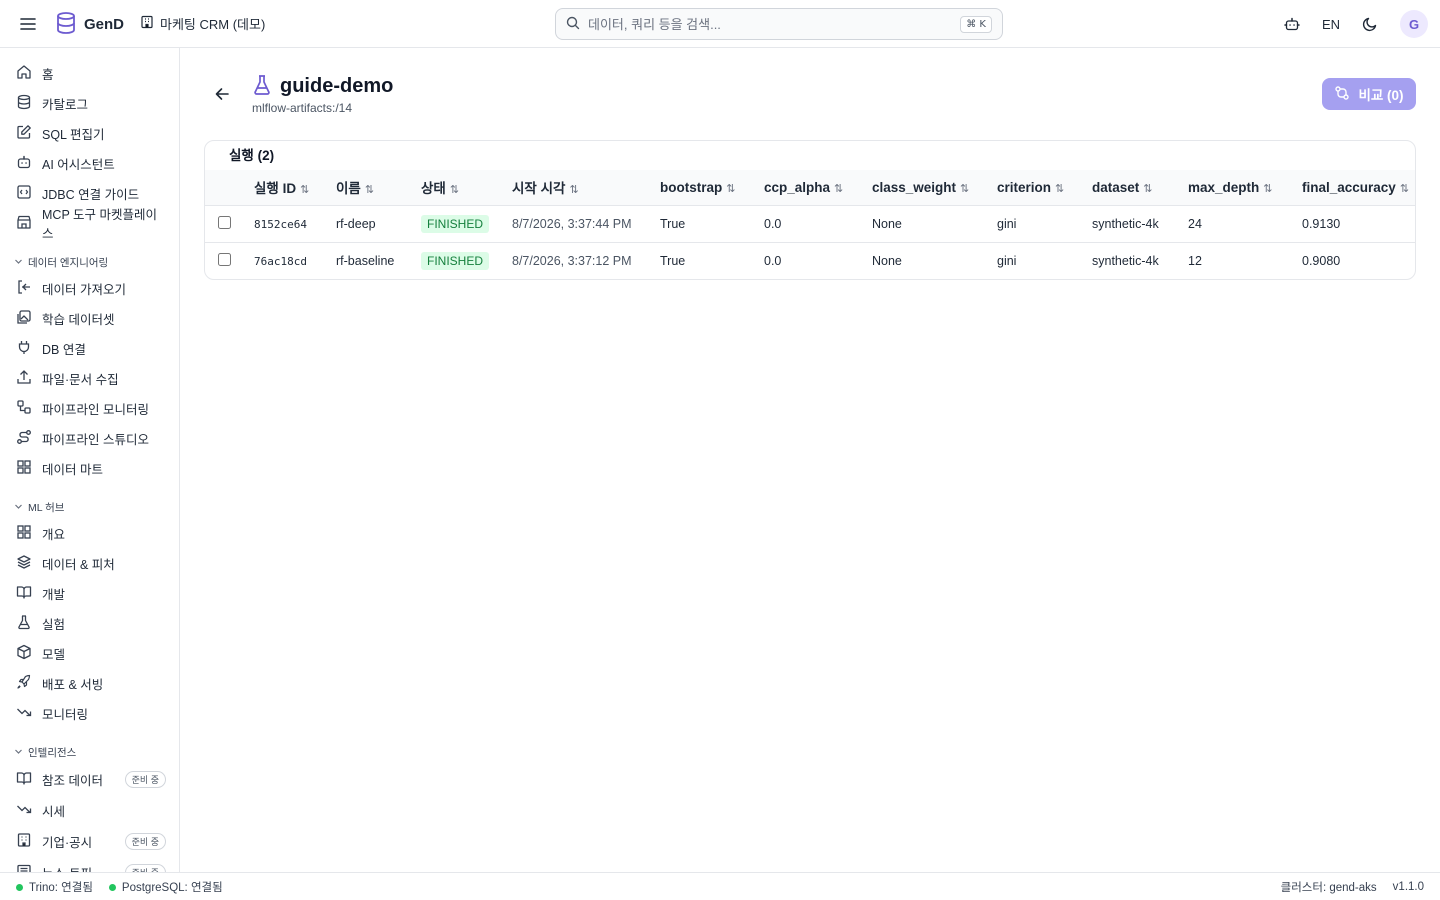 The width and height of the screenshot is (1440, 900). I want to click on column-header: ccp_alpha ⇅, so click(818, 188).